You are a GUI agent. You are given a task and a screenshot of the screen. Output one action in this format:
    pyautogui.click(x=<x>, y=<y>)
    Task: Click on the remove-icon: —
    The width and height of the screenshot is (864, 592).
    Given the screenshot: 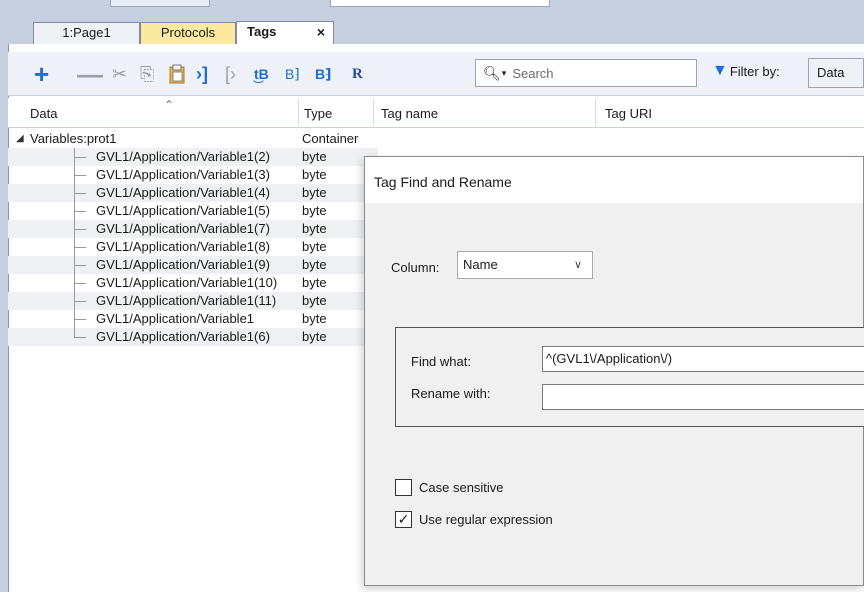 What is the action you would take?
    pyautogui.click(x=90, y=74)
    